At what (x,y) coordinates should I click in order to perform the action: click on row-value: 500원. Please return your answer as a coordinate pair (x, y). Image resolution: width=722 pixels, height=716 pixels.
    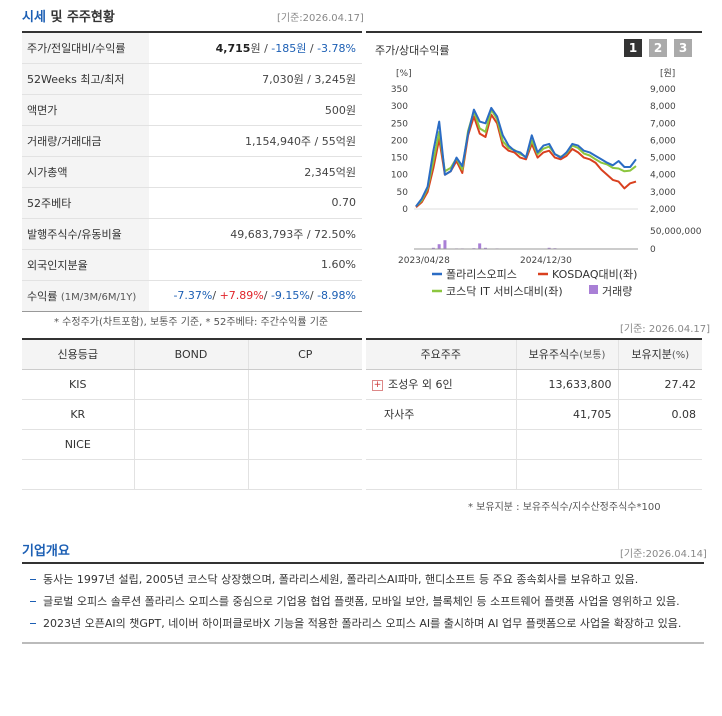
    Looking at the image, I should click on (255, 110).